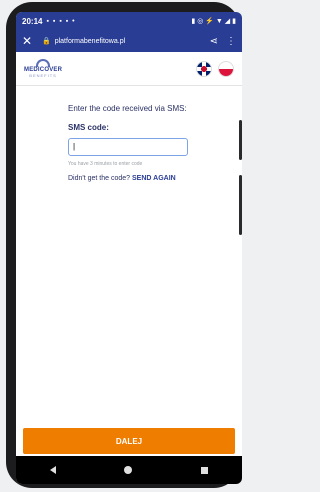 The height and width of the screenshot is (492, 320). What do you see at coordinates (61, 21) in the screenshot?
I see `notification-icons: ▪ ▪ ▪ ▪ •` at bounding box center [61, 21].